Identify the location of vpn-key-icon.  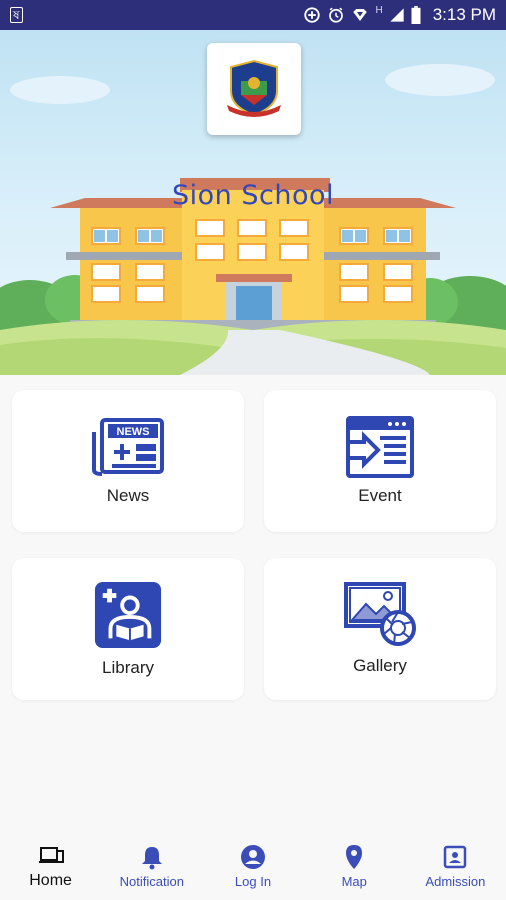
(360, 15).